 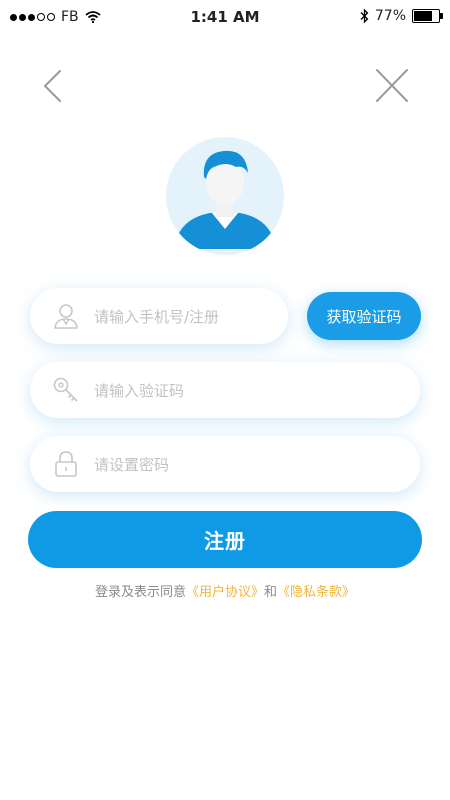 I want to click on bluetooth-icon, so click(x=364, y=16).